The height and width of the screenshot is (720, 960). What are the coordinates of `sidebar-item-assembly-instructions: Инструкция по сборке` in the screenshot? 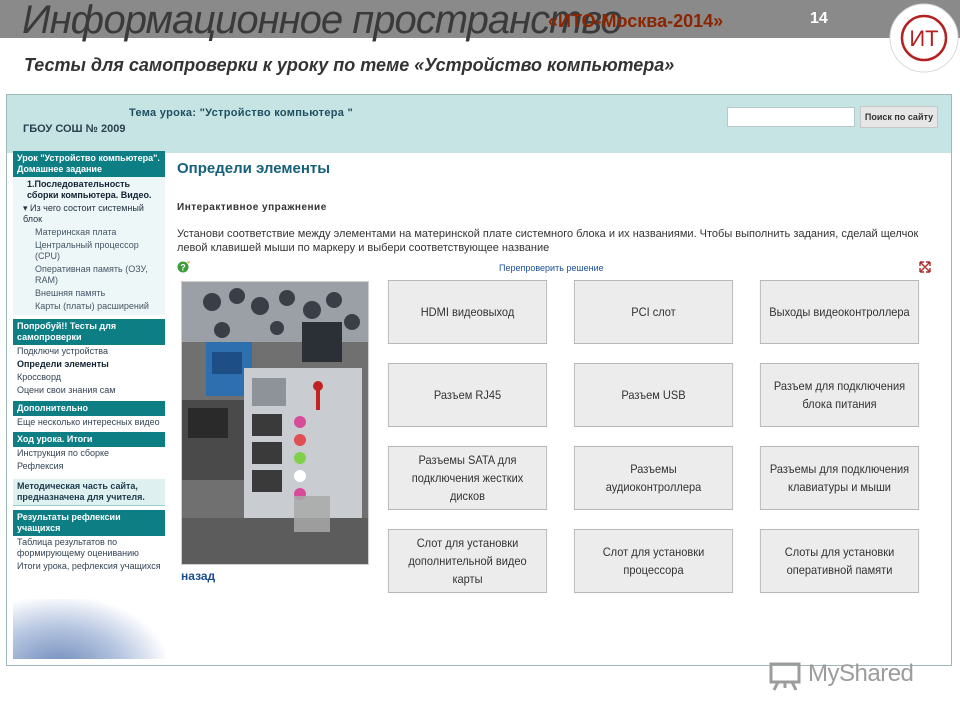 It's located at (89, 453).